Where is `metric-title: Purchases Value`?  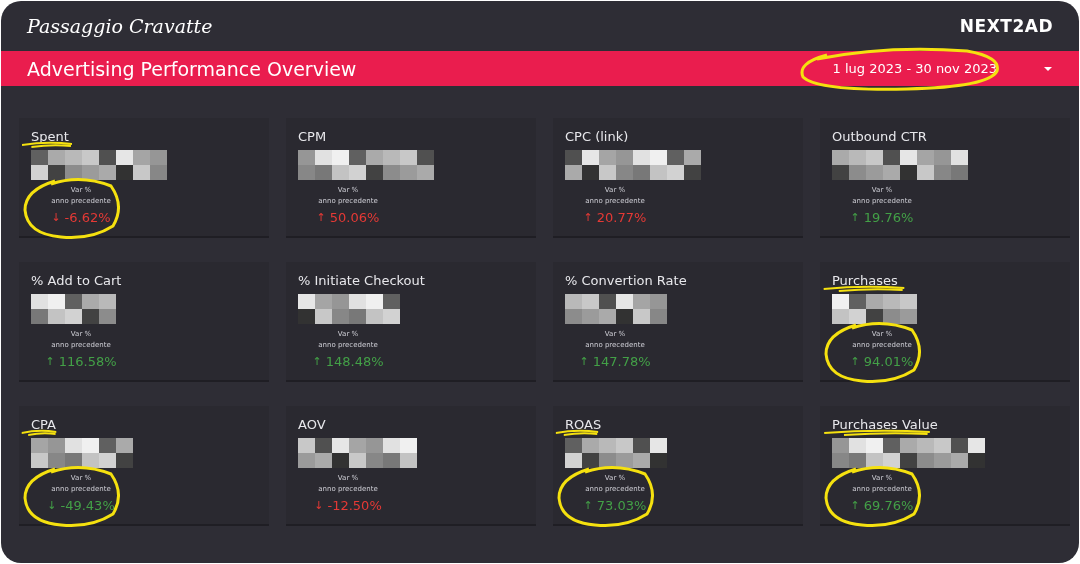 metric-title: Purchases Value is located at coordinates (885, 424).